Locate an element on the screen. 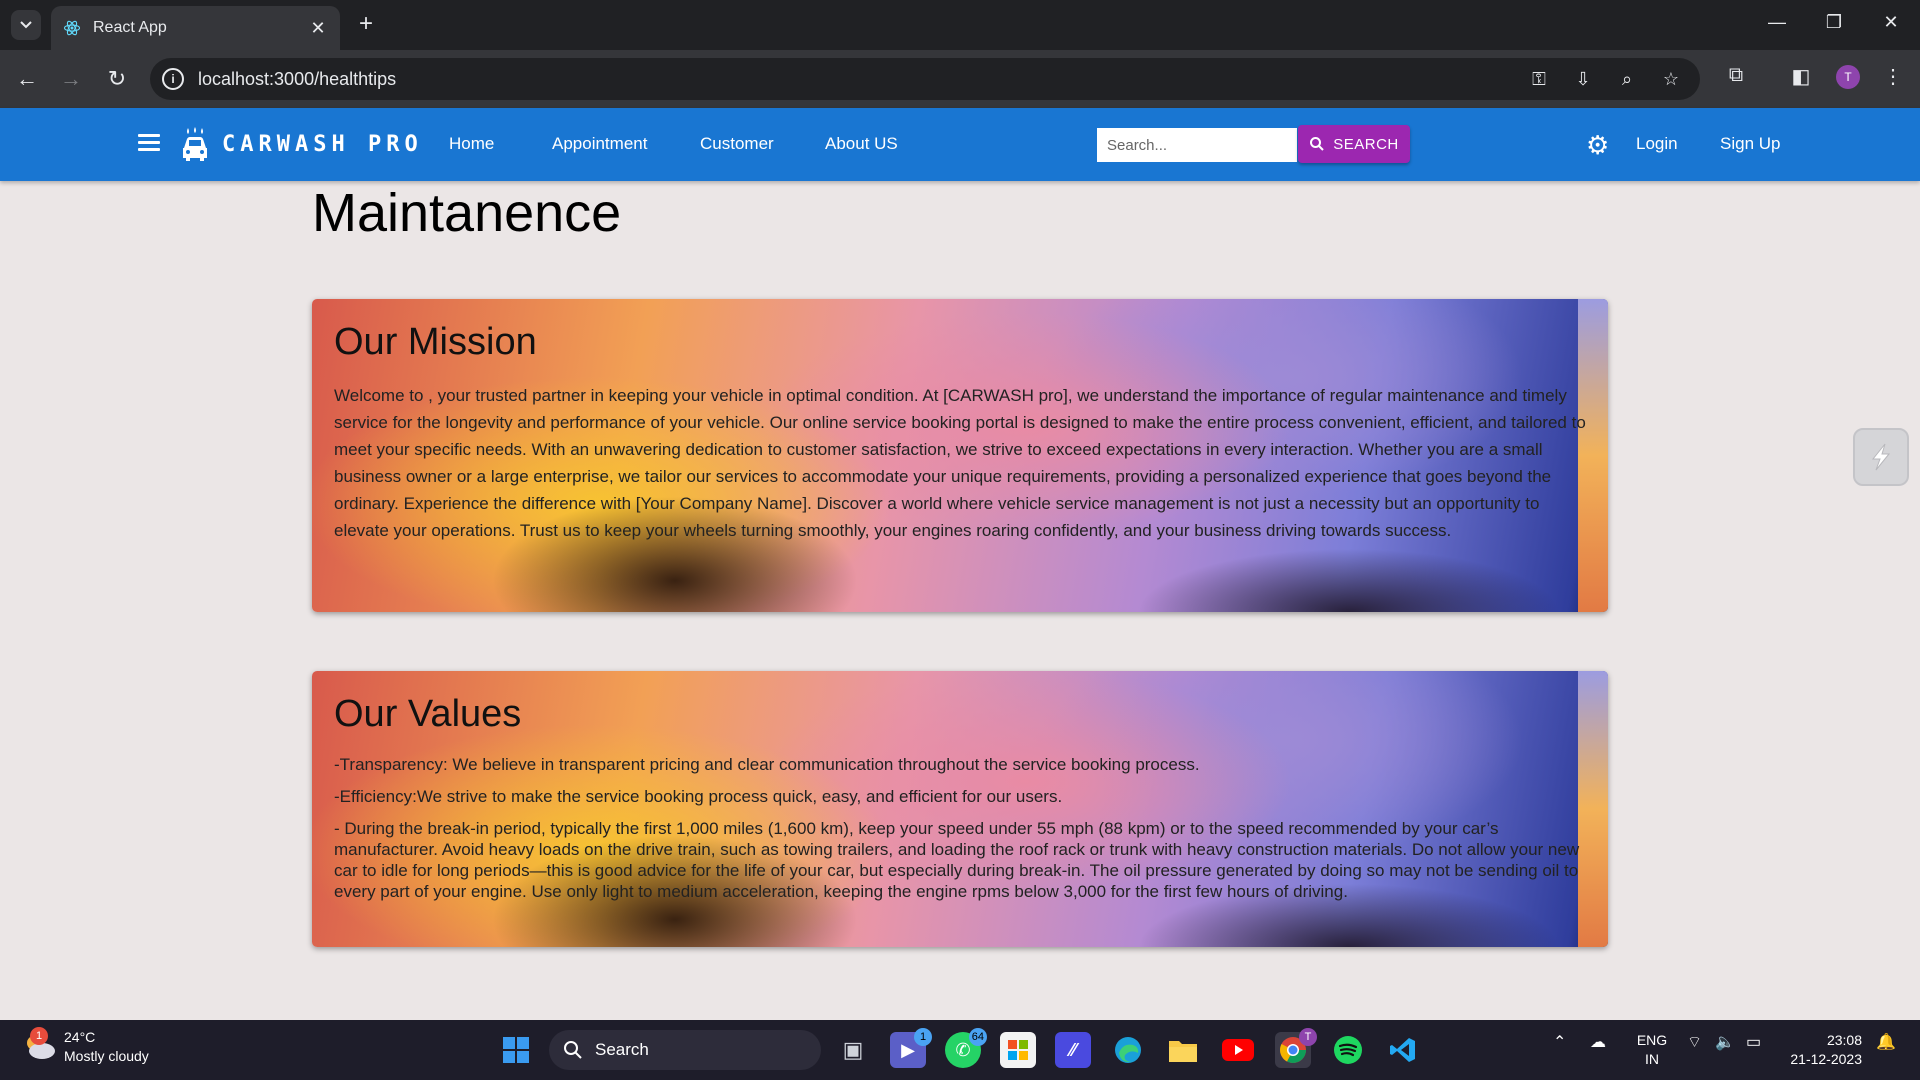 The height and width of the screenshot is (1080, 1920). values-title: Our Values is located at coordinates (428, 714).